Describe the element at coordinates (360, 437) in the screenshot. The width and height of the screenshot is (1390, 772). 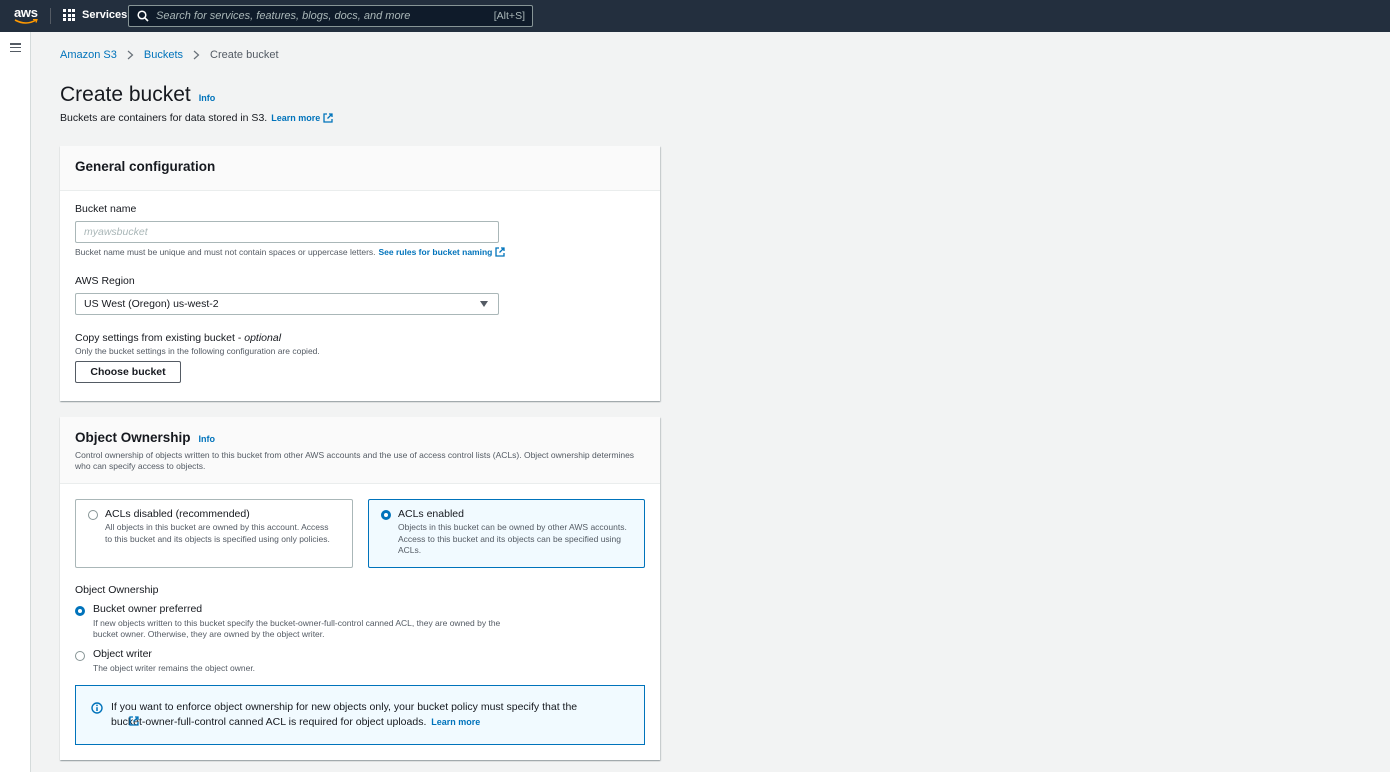
I see `panel-title-row: Object Ownership Info` at that location.